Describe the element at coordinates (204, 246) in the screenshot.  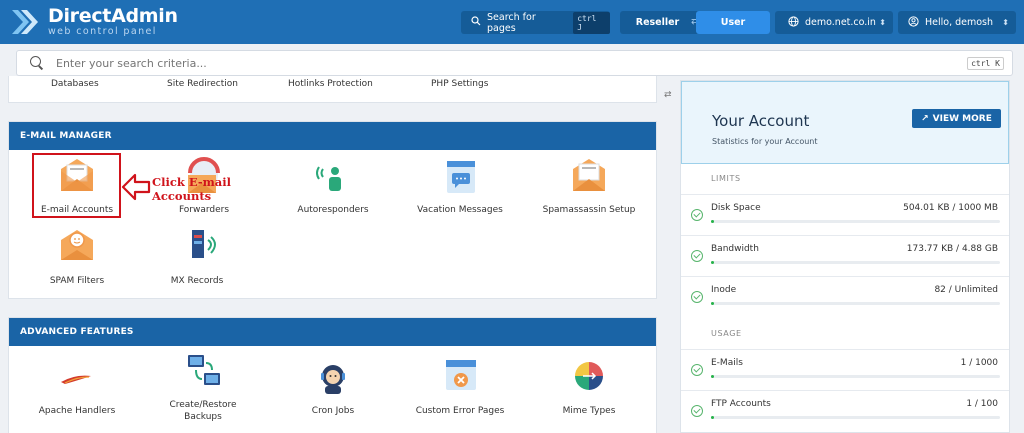
I see `mx-records-icon` at that location.